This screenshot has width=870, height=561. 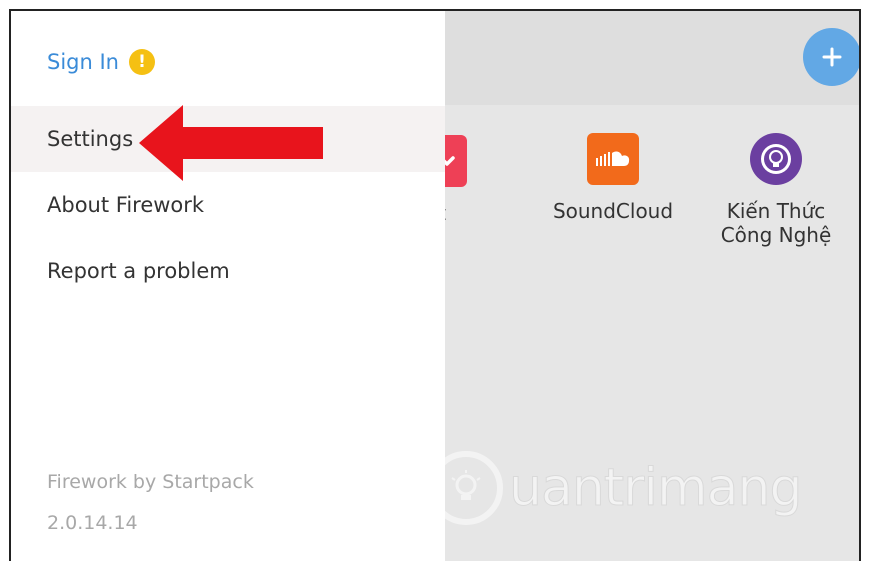 What do you see at coordinates (126, 205) in the screenshot?
I see `menu-item-label: About Firework` at bounding box center [126, 205].